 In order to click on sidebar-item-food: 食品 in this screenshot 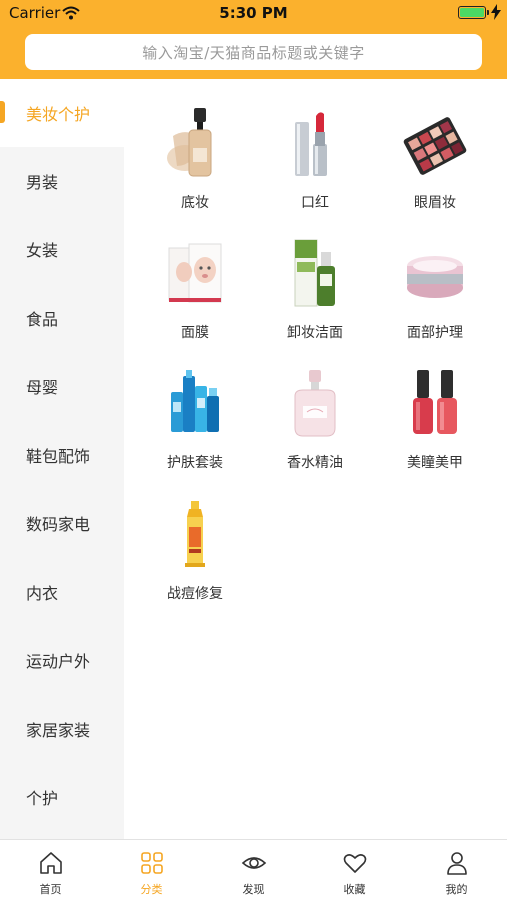, I will do `click(62, 318)`.